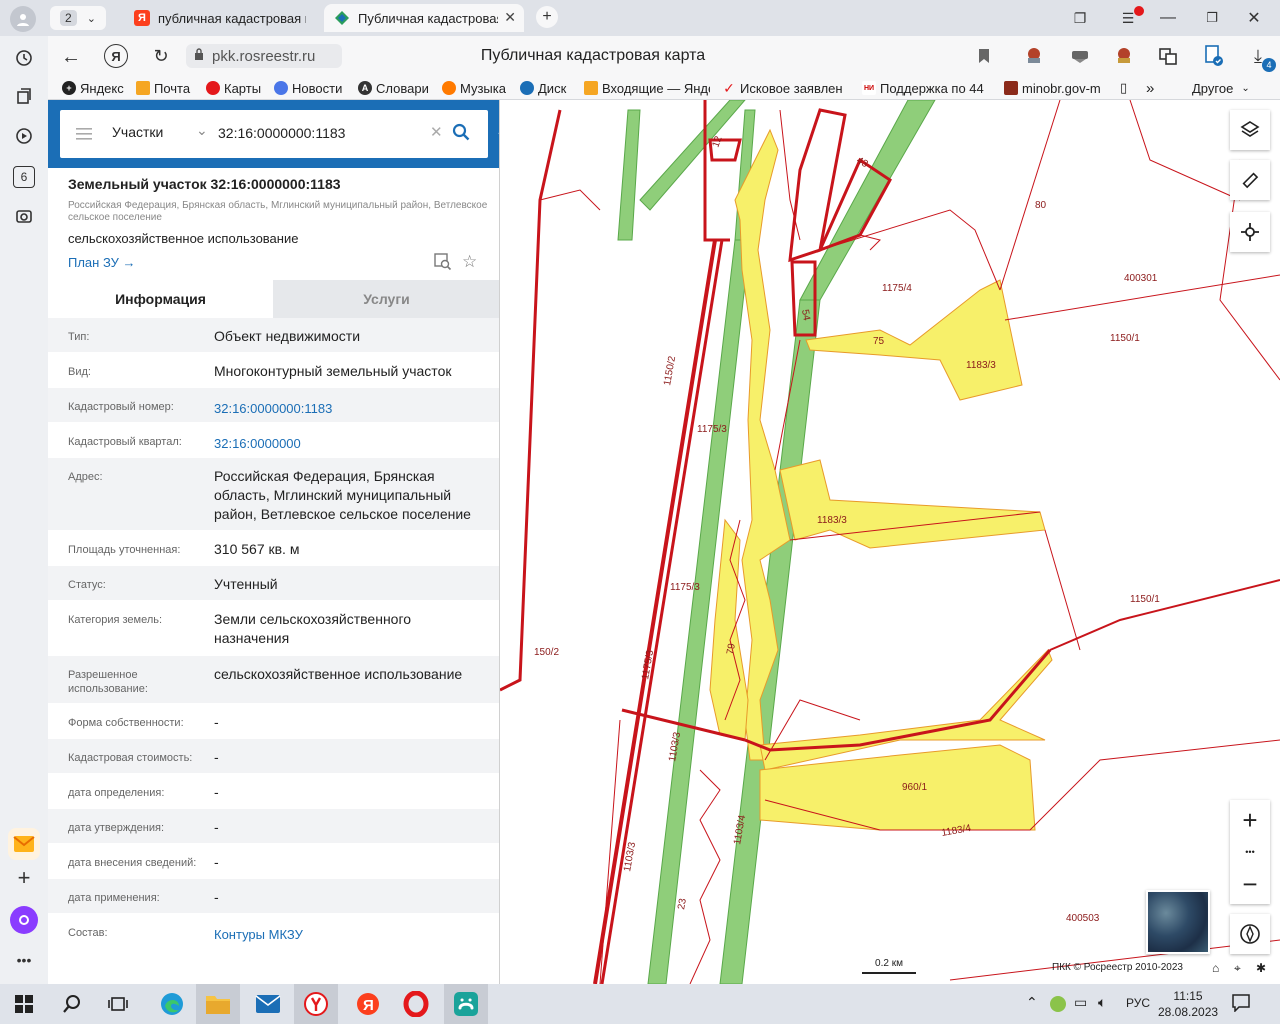  I want to click on plan-link: План ЗУ →, so click(102, 262).